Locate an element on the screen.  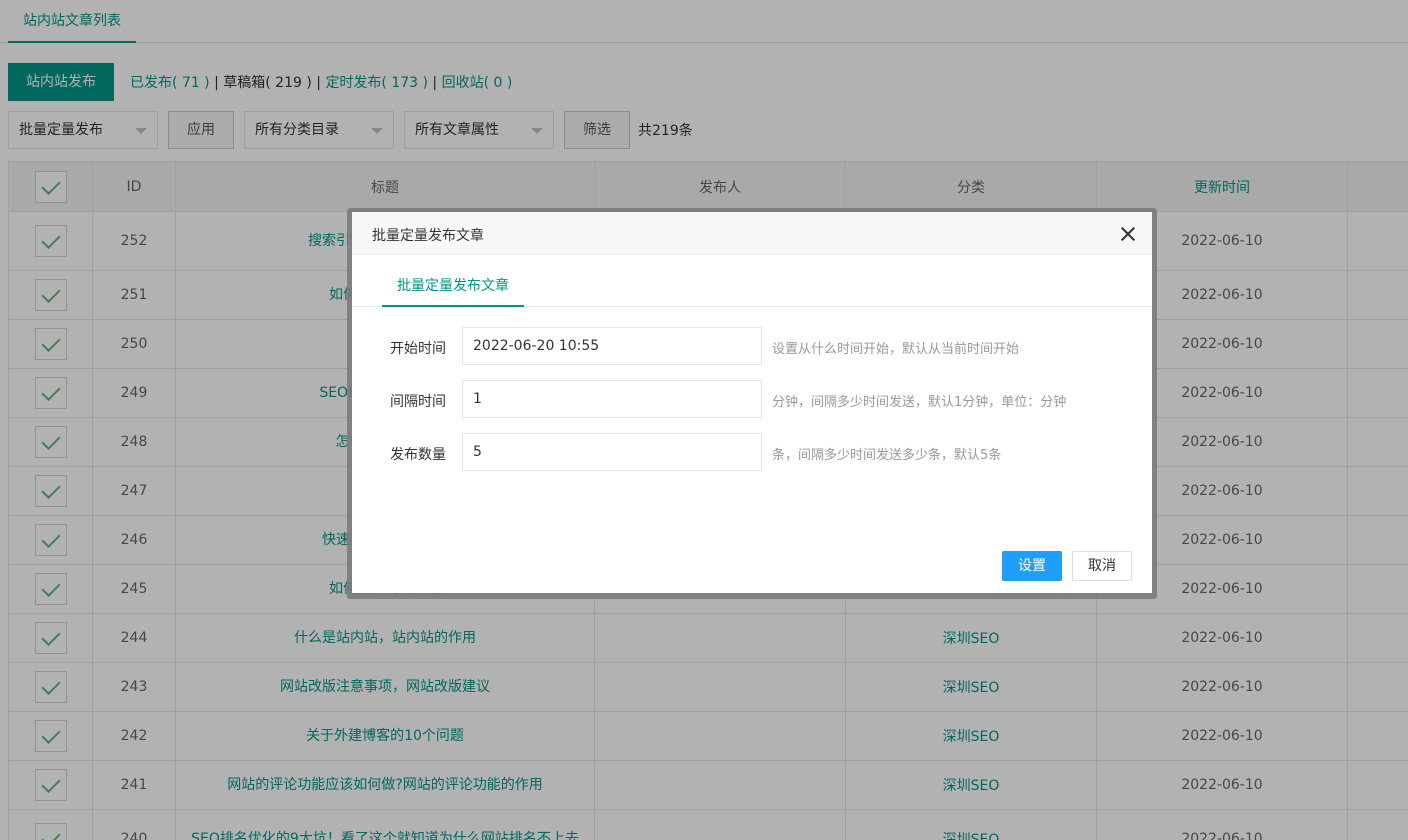
close-icon is located at coordinates (1128, 234).